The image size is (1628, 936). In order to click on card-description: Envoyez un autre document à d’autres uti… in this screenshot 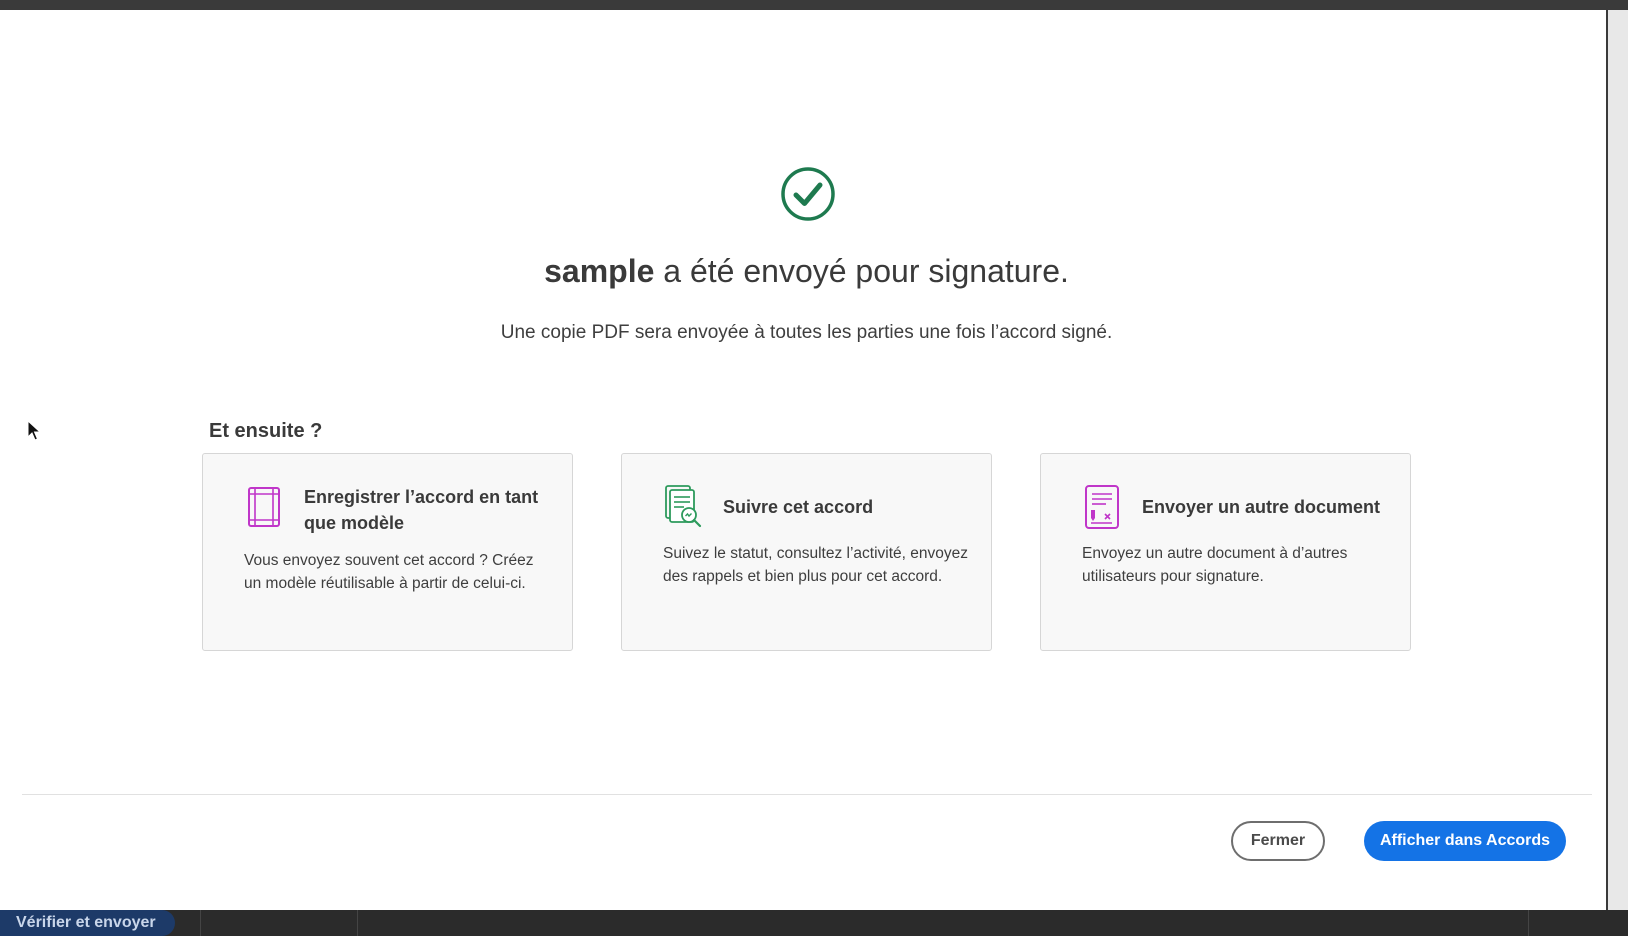, I will do `click(1215, 565)`.